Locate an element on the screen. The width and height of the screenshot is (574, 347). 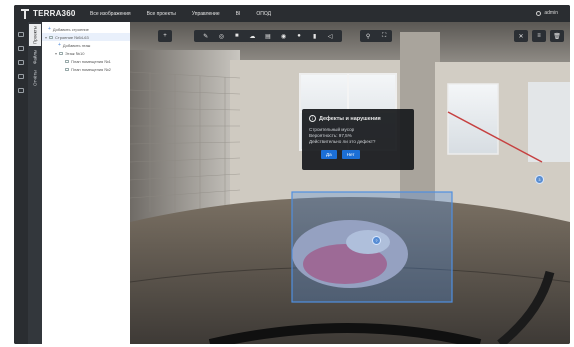
vertical-tabs: Проекты Файлы Отчёты is located at coordinates (35, 183).